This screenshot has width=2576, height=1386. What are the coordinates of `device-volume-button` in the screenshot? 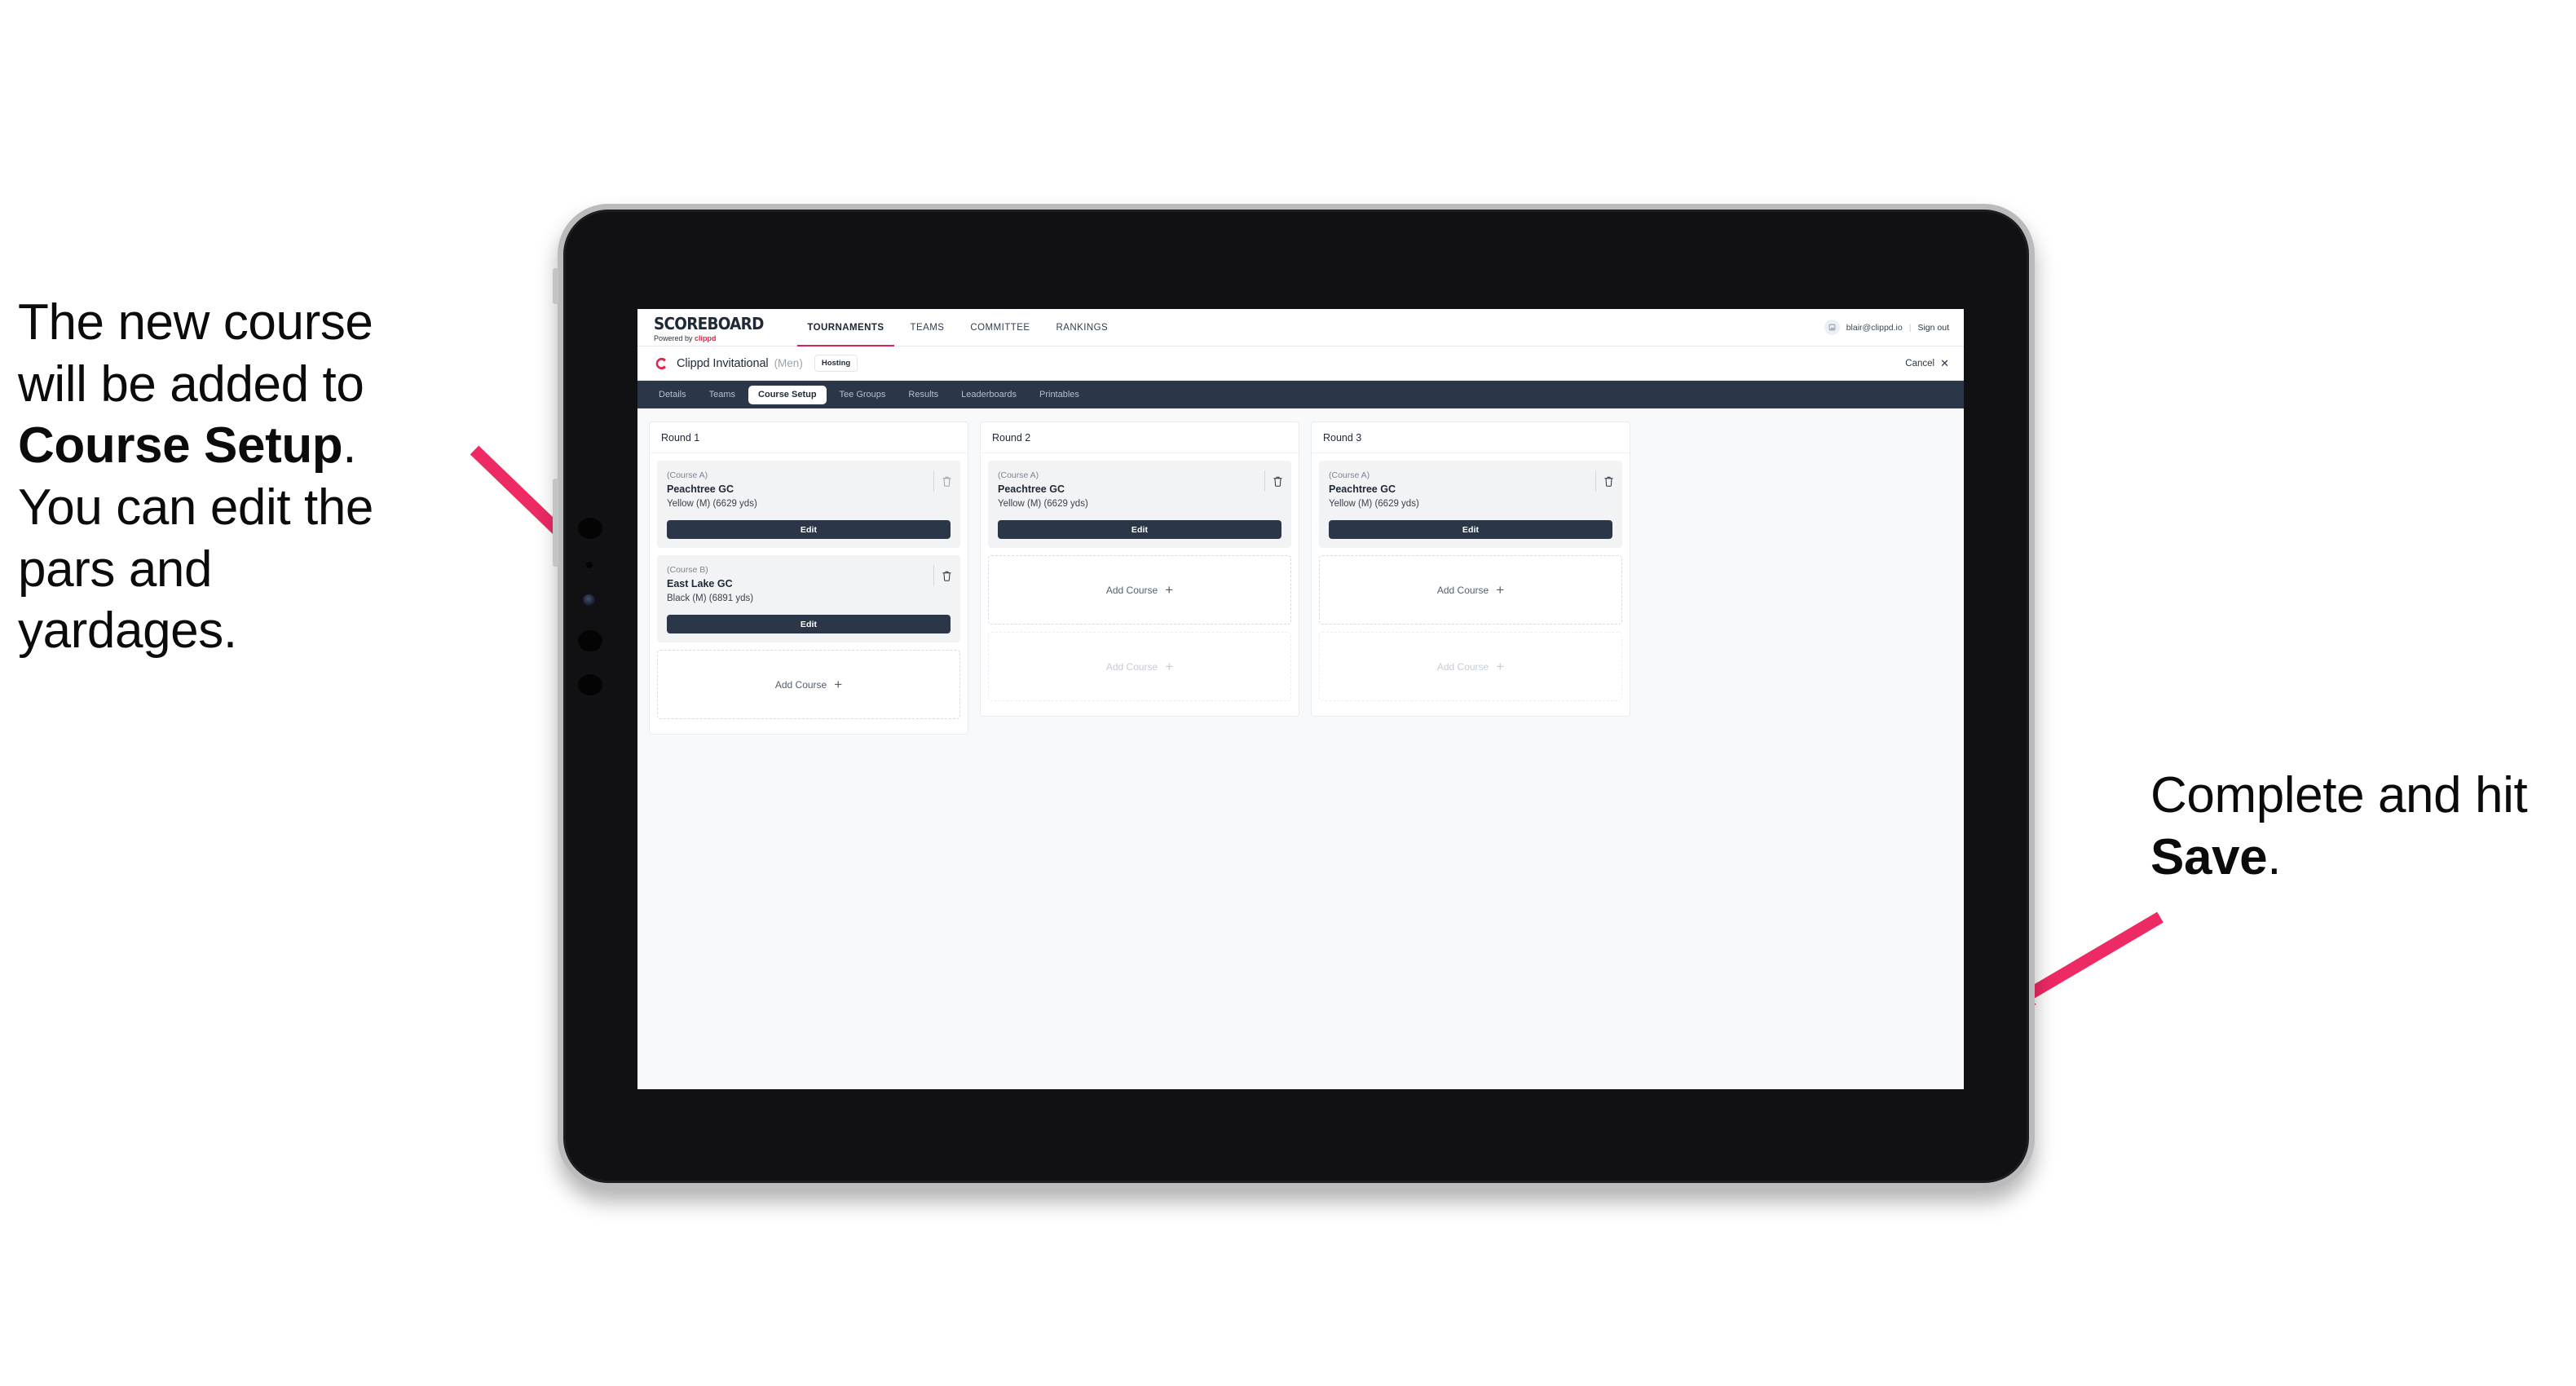 It's located at (555, 523).